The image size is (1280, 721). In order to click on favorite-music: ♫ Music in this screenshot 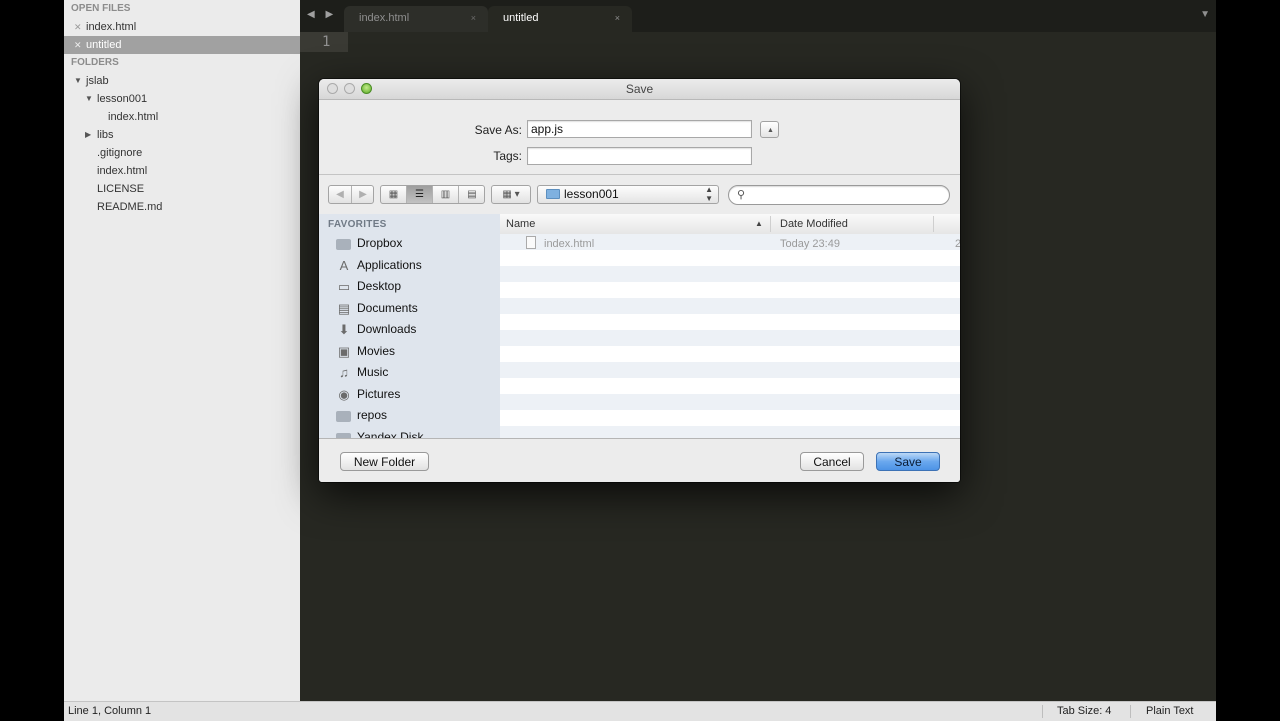, I will do `click(409, 373)`.